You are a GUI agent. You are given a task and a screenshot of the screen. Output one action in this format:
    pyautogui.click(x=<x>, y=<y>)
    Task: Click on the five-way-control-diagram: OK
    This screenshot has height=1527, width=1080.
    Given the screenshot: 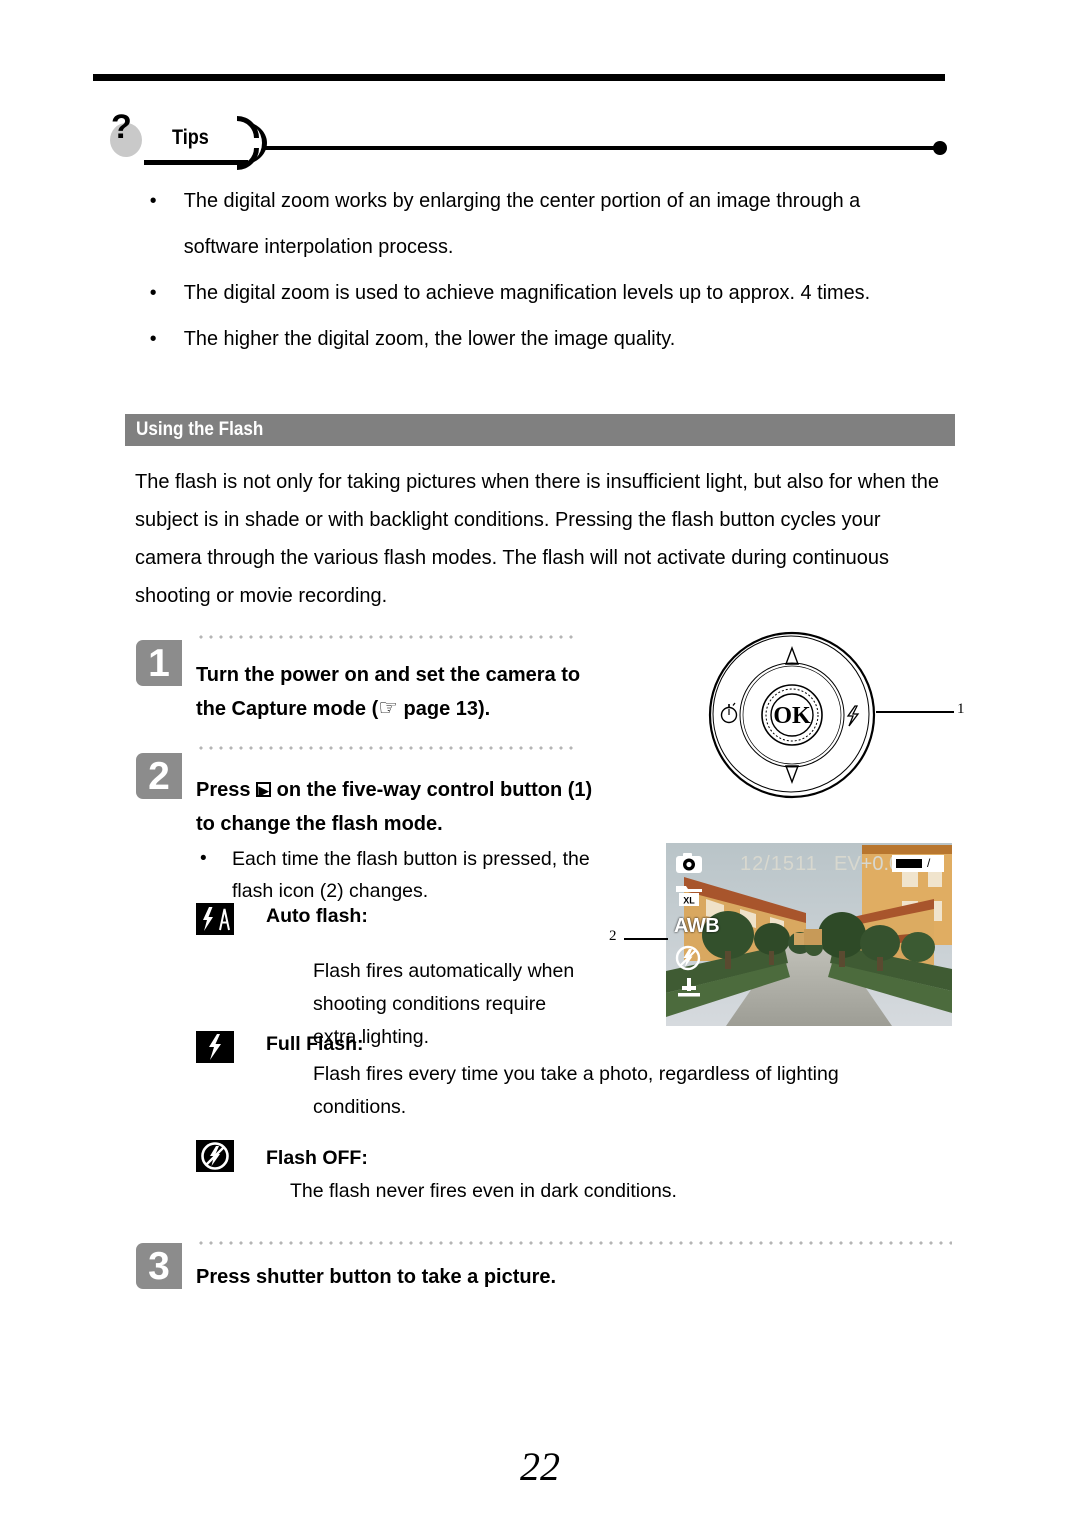 What is the action you would take?
    pyautogui.click(x=792, y=715)
    